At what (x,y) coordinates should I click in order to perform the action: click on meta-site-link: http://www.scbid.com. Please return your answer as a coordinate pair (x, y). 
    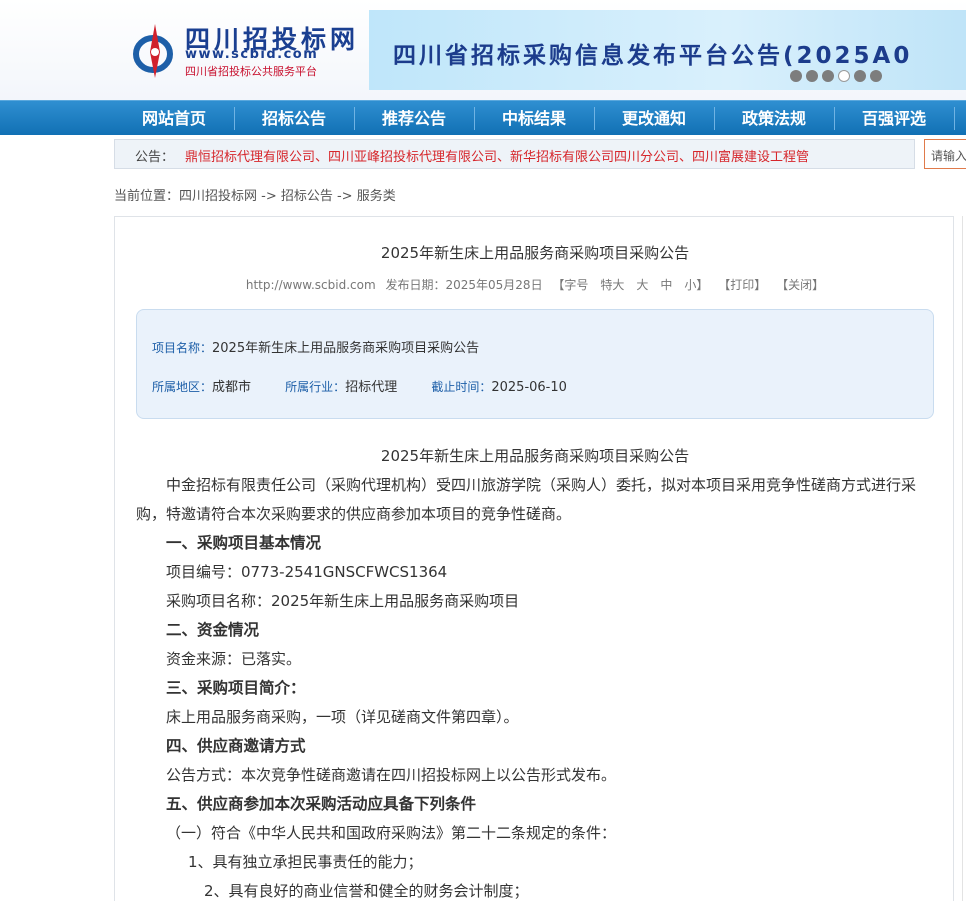
    Looking at the image, I should click on (311, 285).